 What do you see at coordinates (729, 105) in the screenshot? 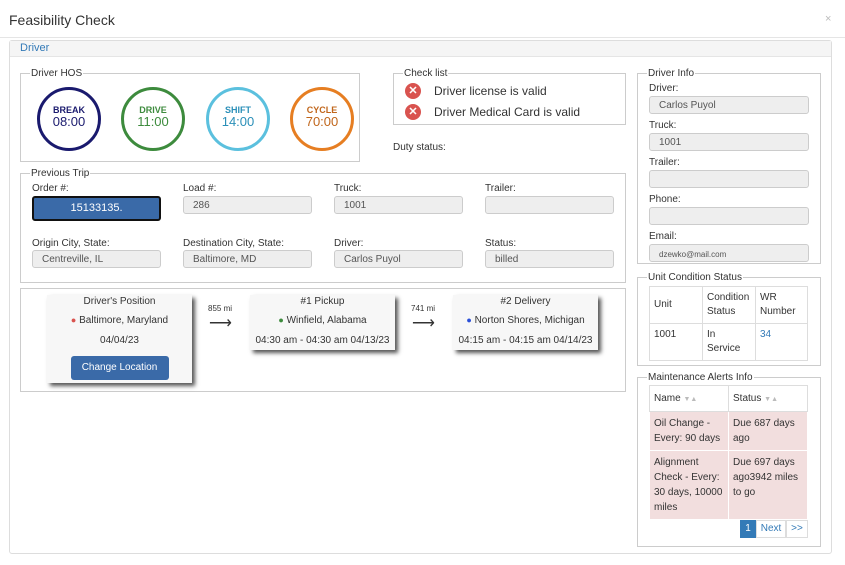
I see `driver-field: Carlos Puyol` at bounding box center [729, 105].